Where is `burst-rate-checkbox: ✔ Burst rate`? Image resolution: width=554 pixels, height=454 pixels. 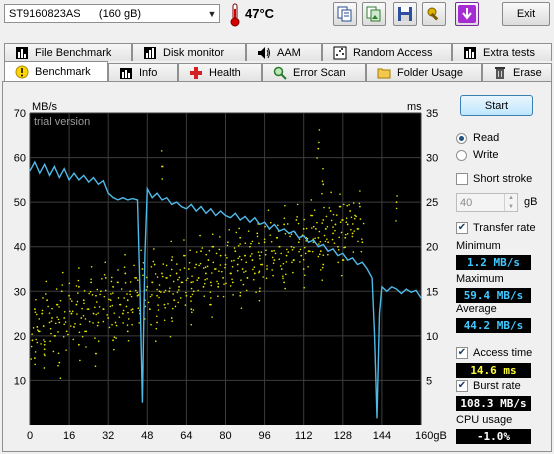
burst-rate-checkbox: ✔ Burst rate is located at coordinates (488, 386).